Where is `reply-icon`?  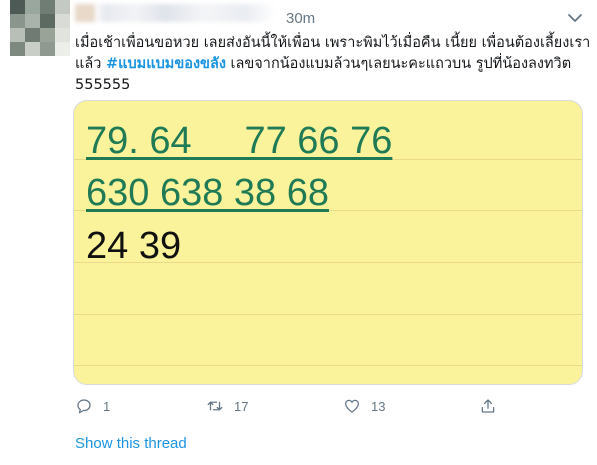 reply-icon is located at coordinates (84, 406).